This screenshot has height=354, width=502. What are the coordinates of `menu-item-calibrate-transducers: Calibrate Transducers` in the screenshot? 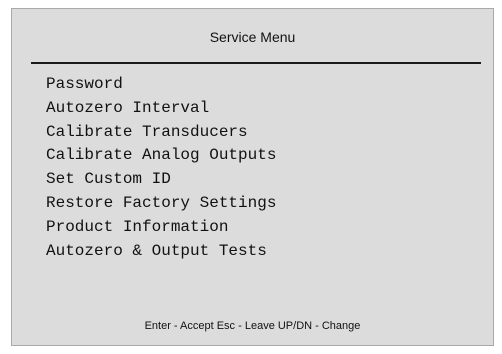 It's located at (161, 133).